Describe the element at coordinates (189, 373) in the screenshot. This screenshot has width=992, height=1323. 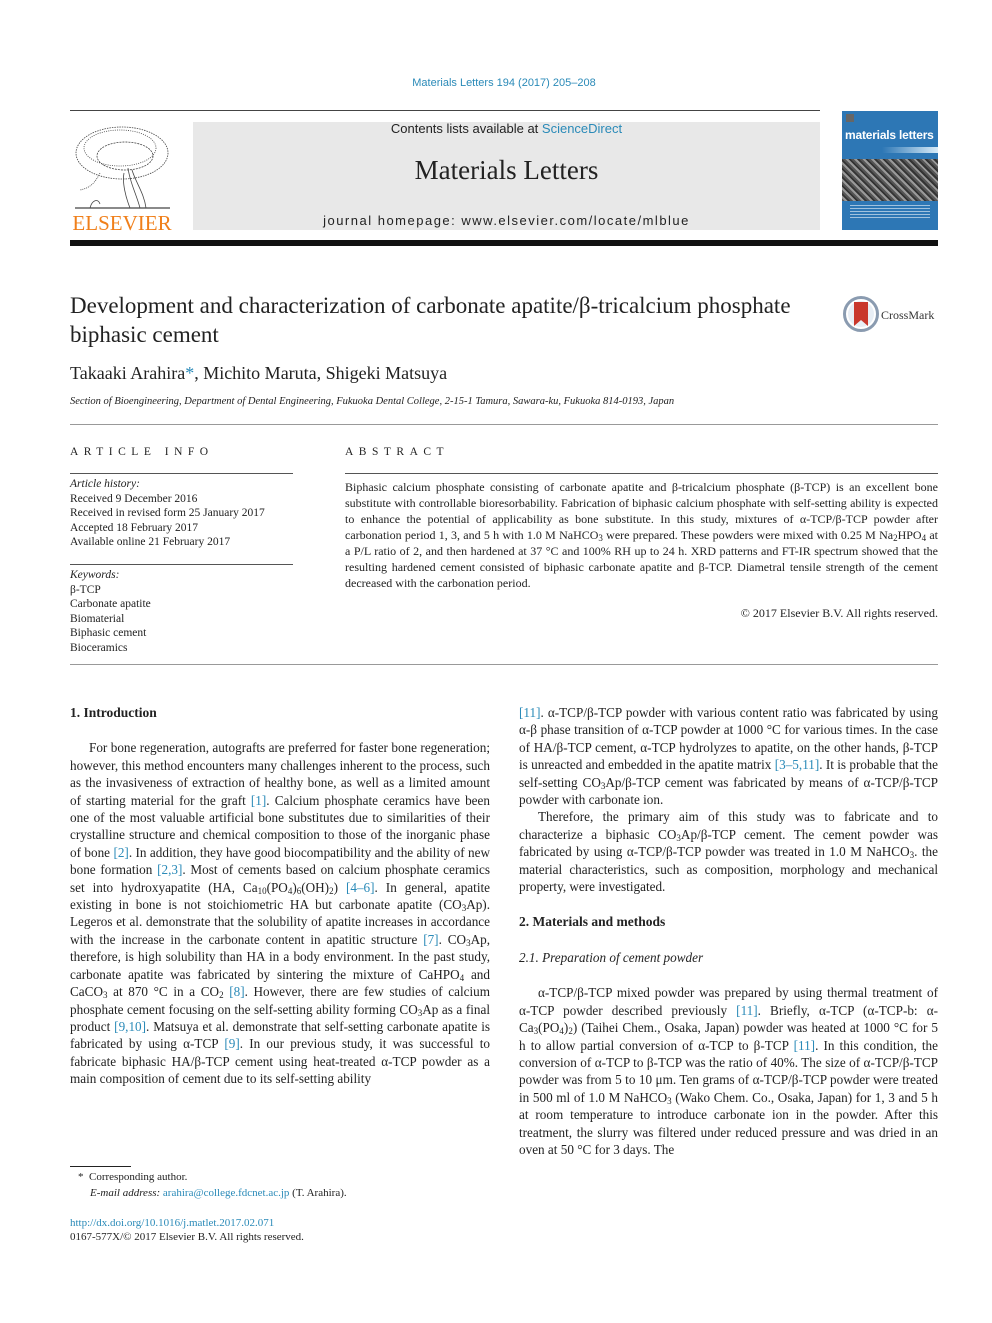
I see `corresponding-author-mark: *` at that location.